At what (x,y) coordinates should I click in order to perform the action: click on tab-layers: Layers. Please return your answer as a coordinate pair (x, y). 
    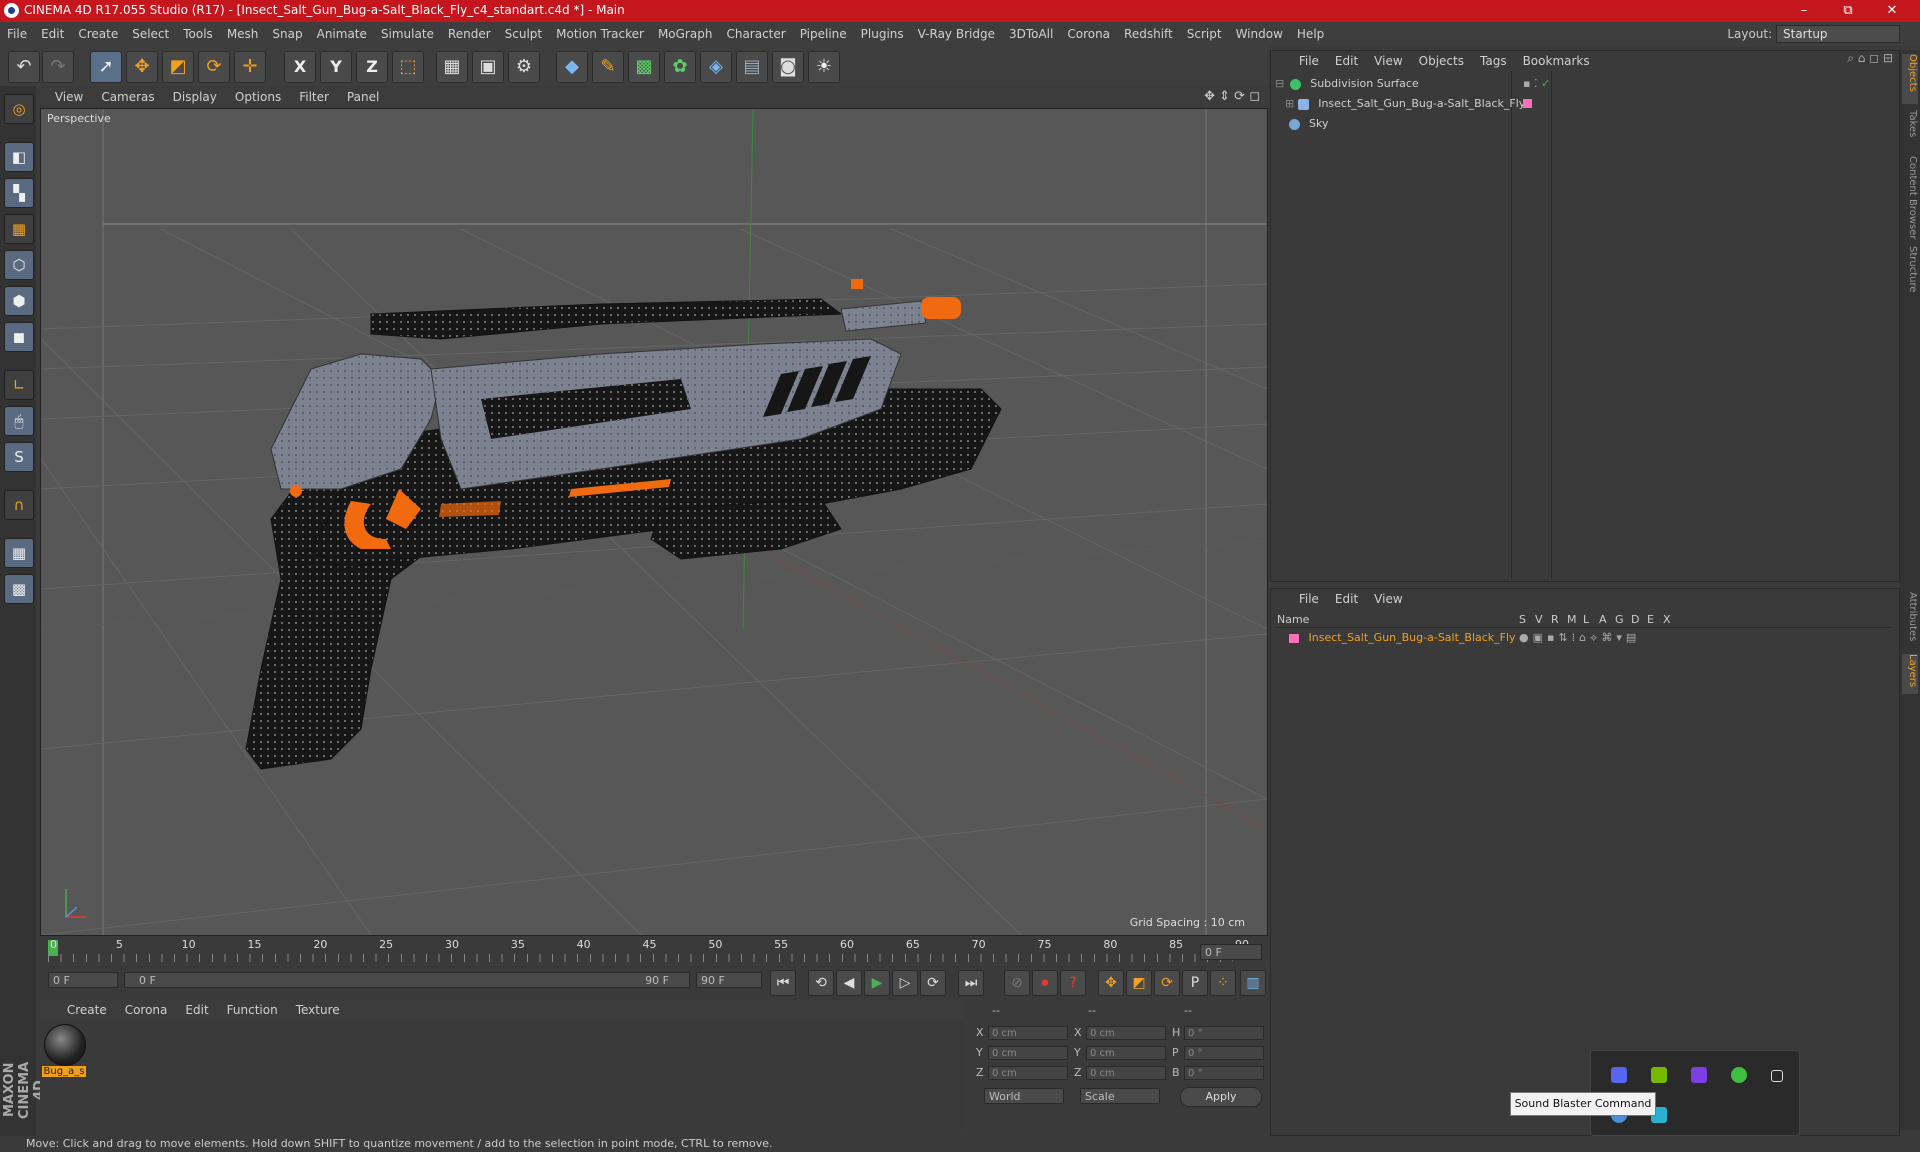
    Looking at the image, I should click on (1910, 674).